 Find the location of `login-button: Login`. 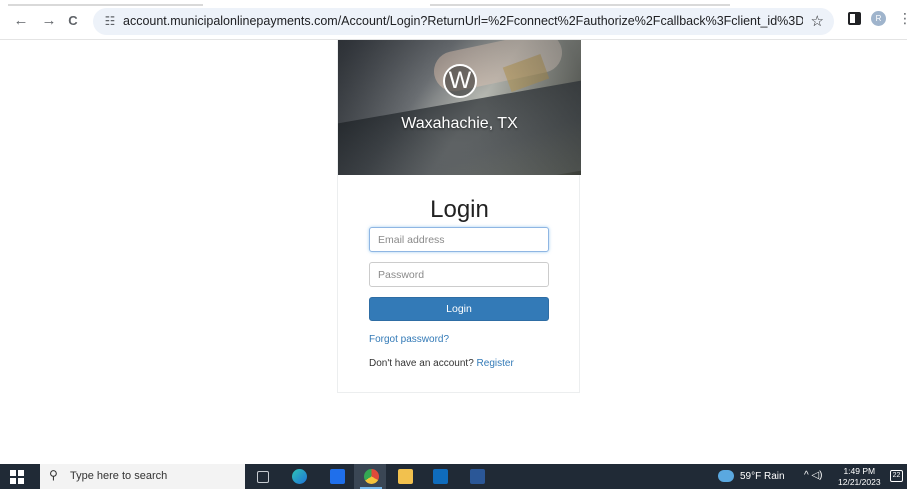

login-button: Login is located at coordinates (459, 309).